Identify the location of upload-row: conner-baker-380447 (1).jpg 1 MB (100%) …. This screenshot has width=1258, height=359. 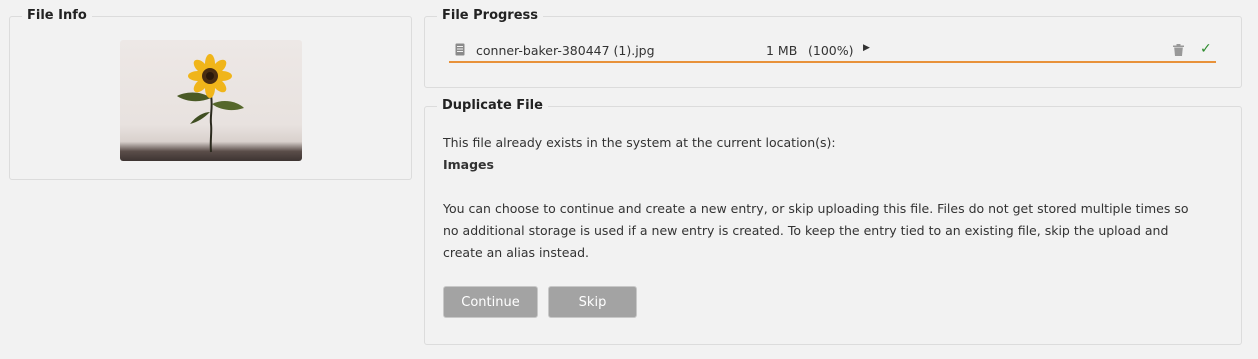
(832, 52).